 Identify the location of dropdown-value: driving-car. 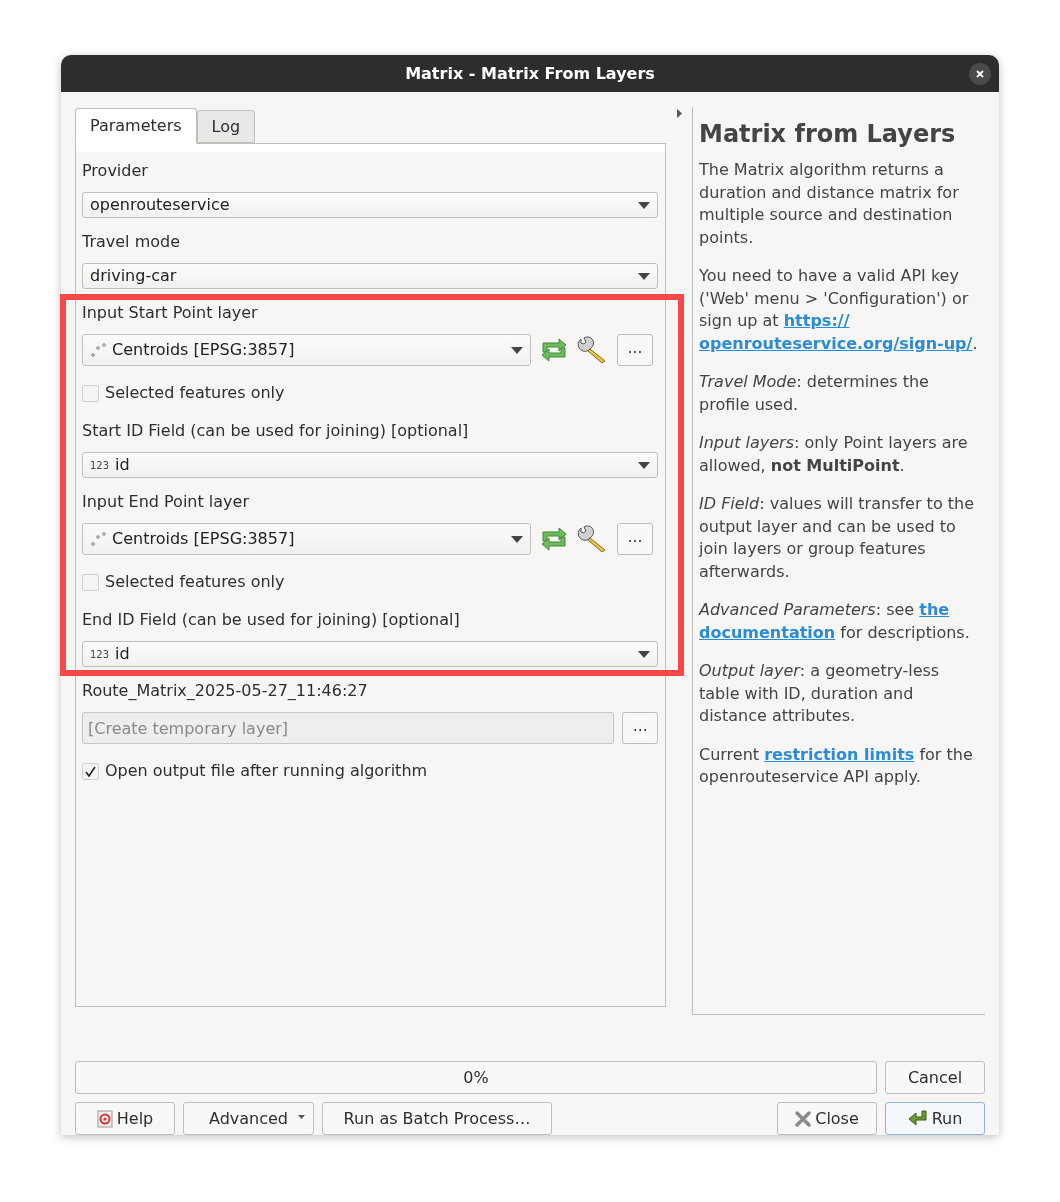
(134, 276).